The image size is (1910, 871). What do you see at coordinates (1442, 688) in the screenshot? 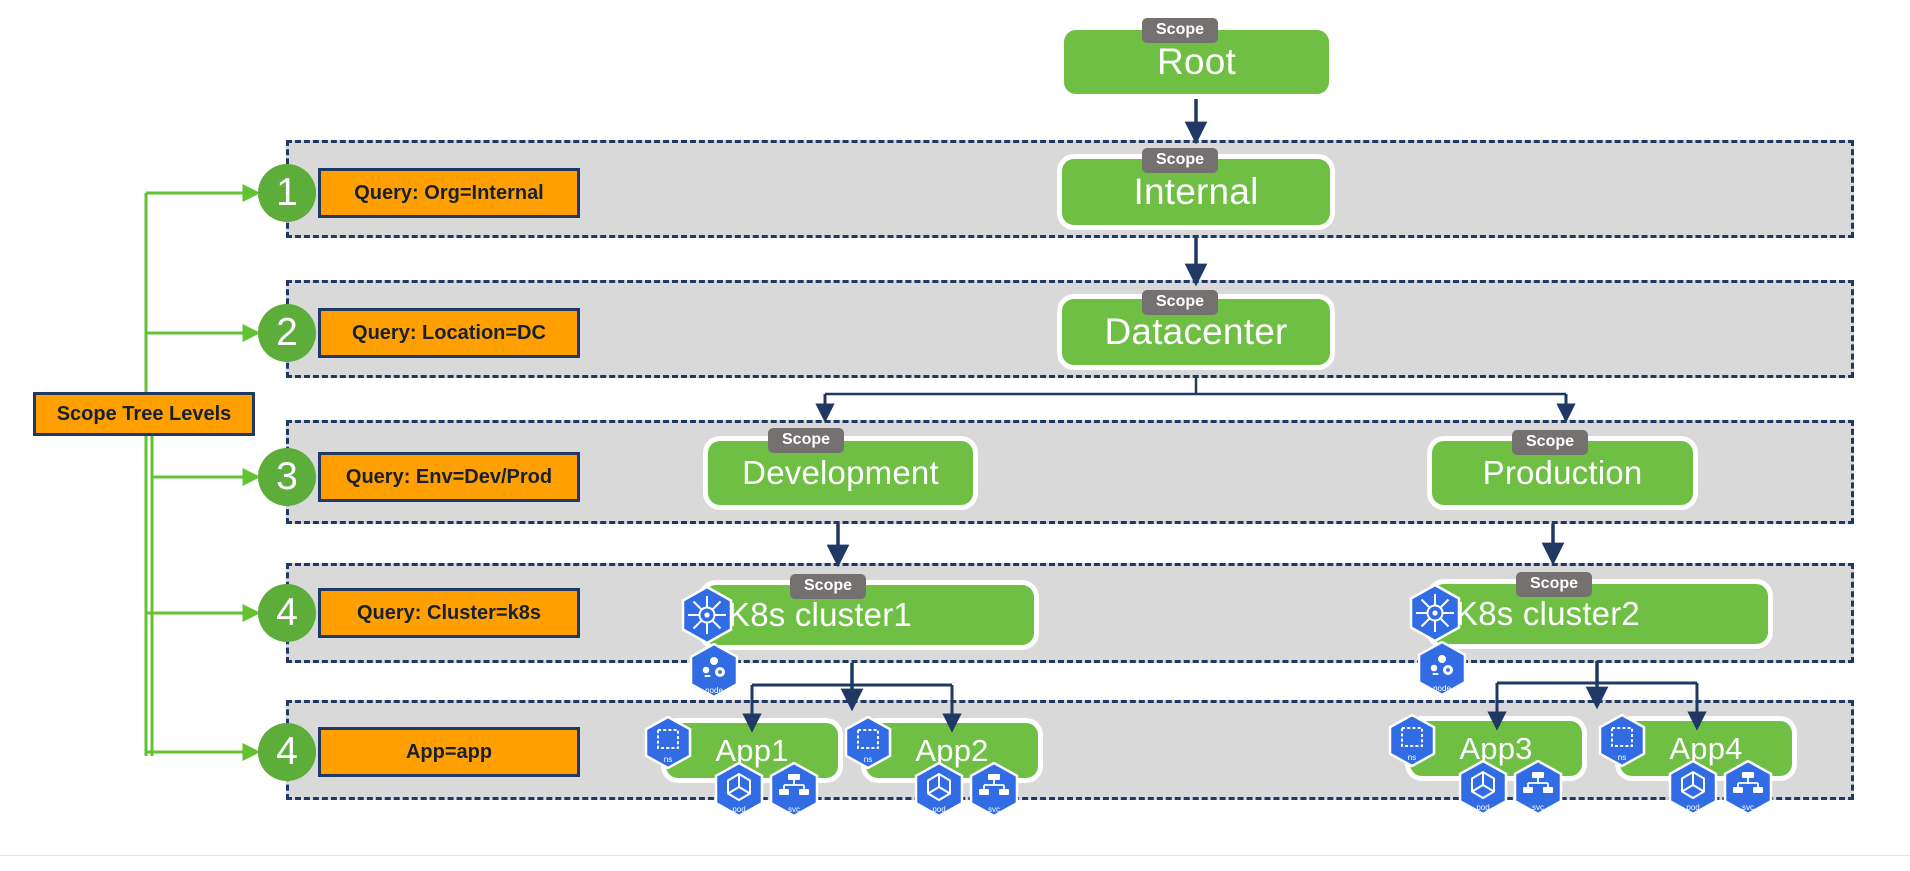
I see `kubernetes-node-icon-2-label: node` at bounding box center [1442, 688].